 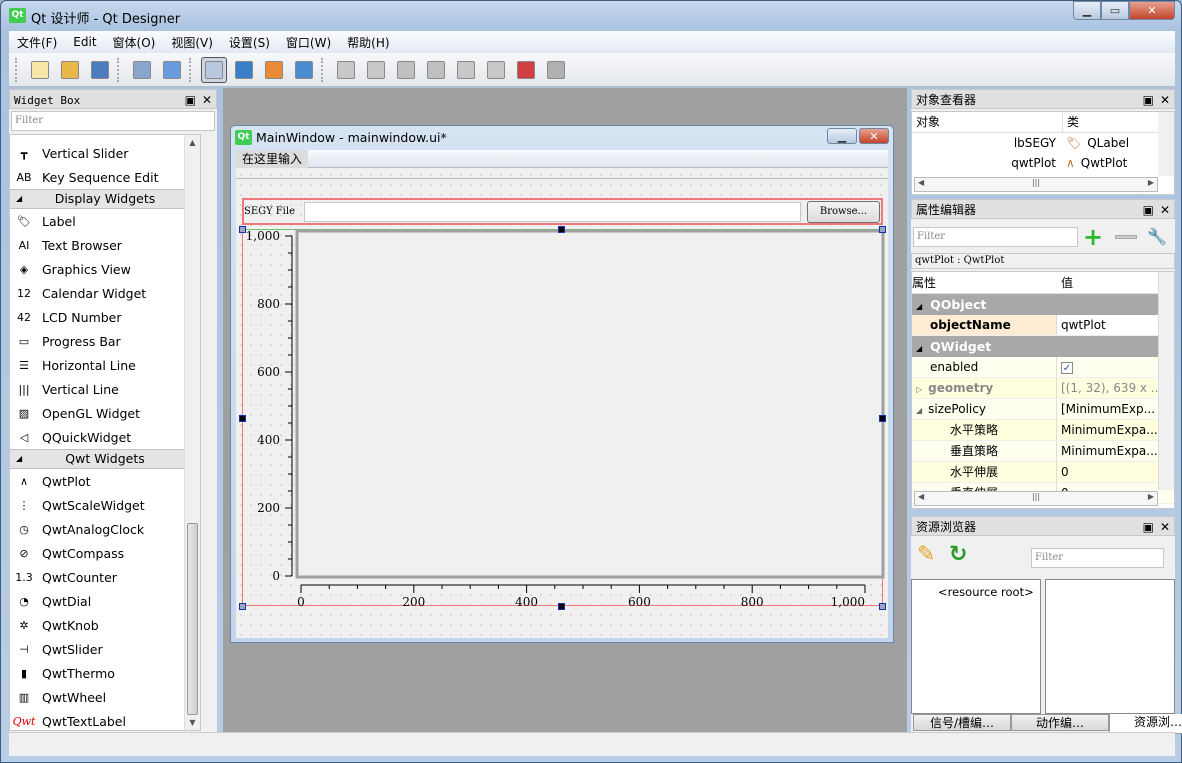 What do you see at coordinates (214, 69) in the screenshot?
I see `edit-widgets-button` at bounding box center [214, 69].